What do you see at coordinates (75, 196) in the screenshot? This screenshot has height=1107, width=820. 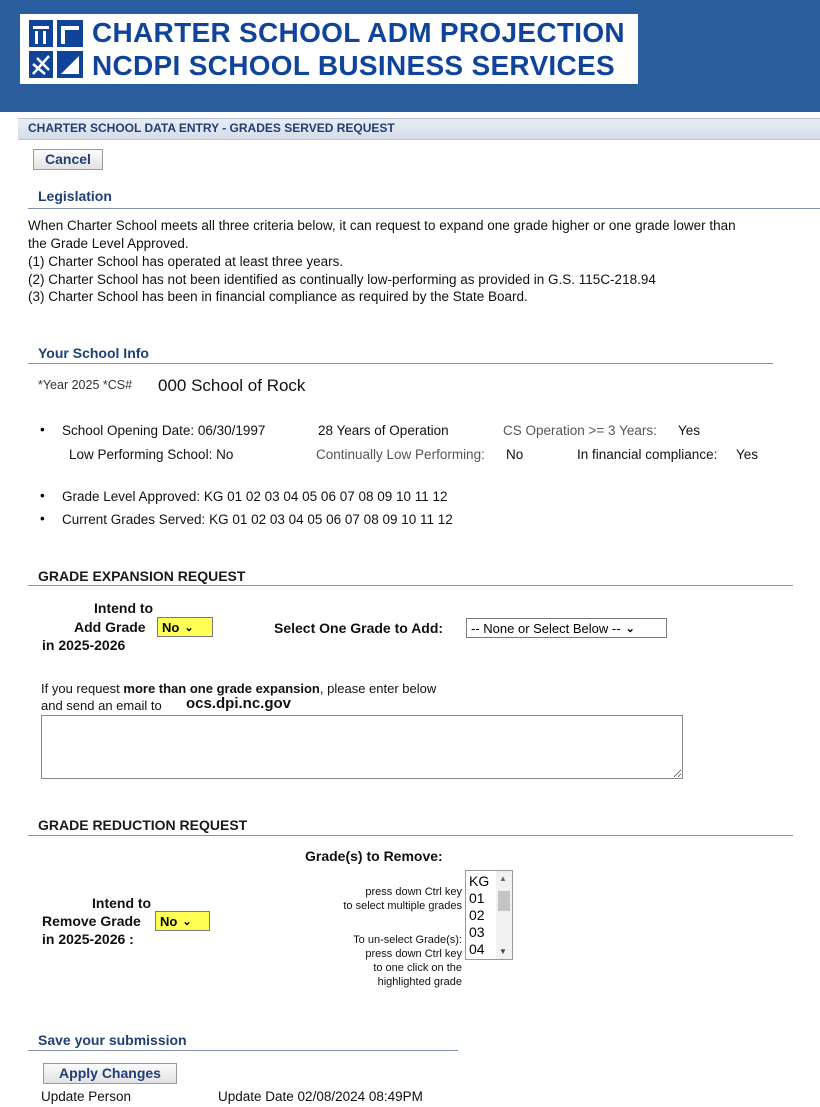 I see `legislation-heading: Legislation` at bounding box center [75, 196].